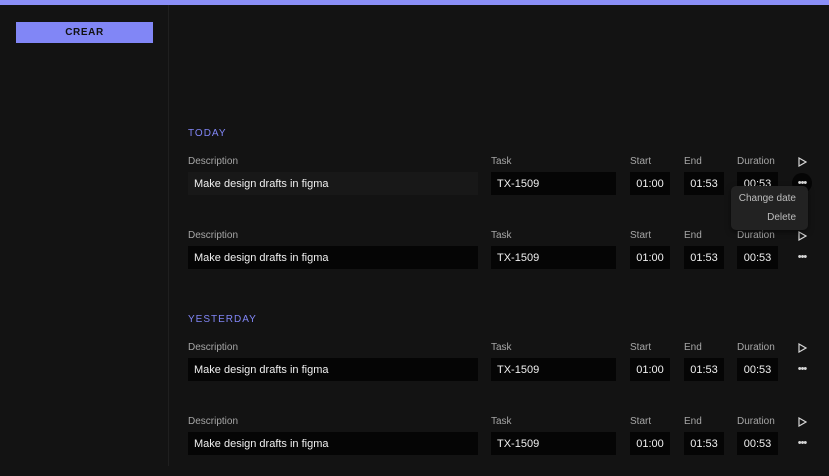  I want to click on section-title-yesterday: YESTERDAY, so click(222, 319).